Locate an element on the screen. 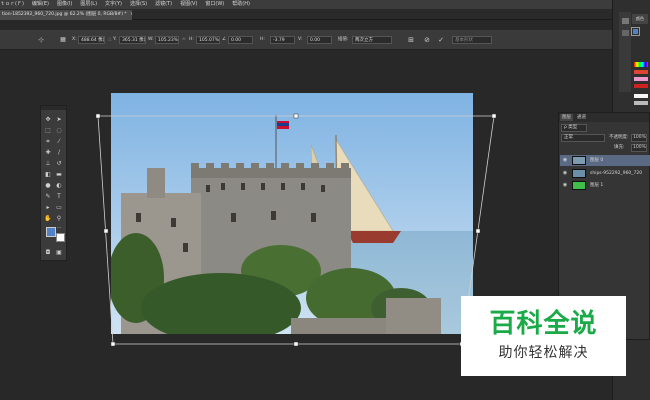 This screenshot has height=400, width=650. arrow-tool-icon: ➤ is located at coordinates (59, 120).